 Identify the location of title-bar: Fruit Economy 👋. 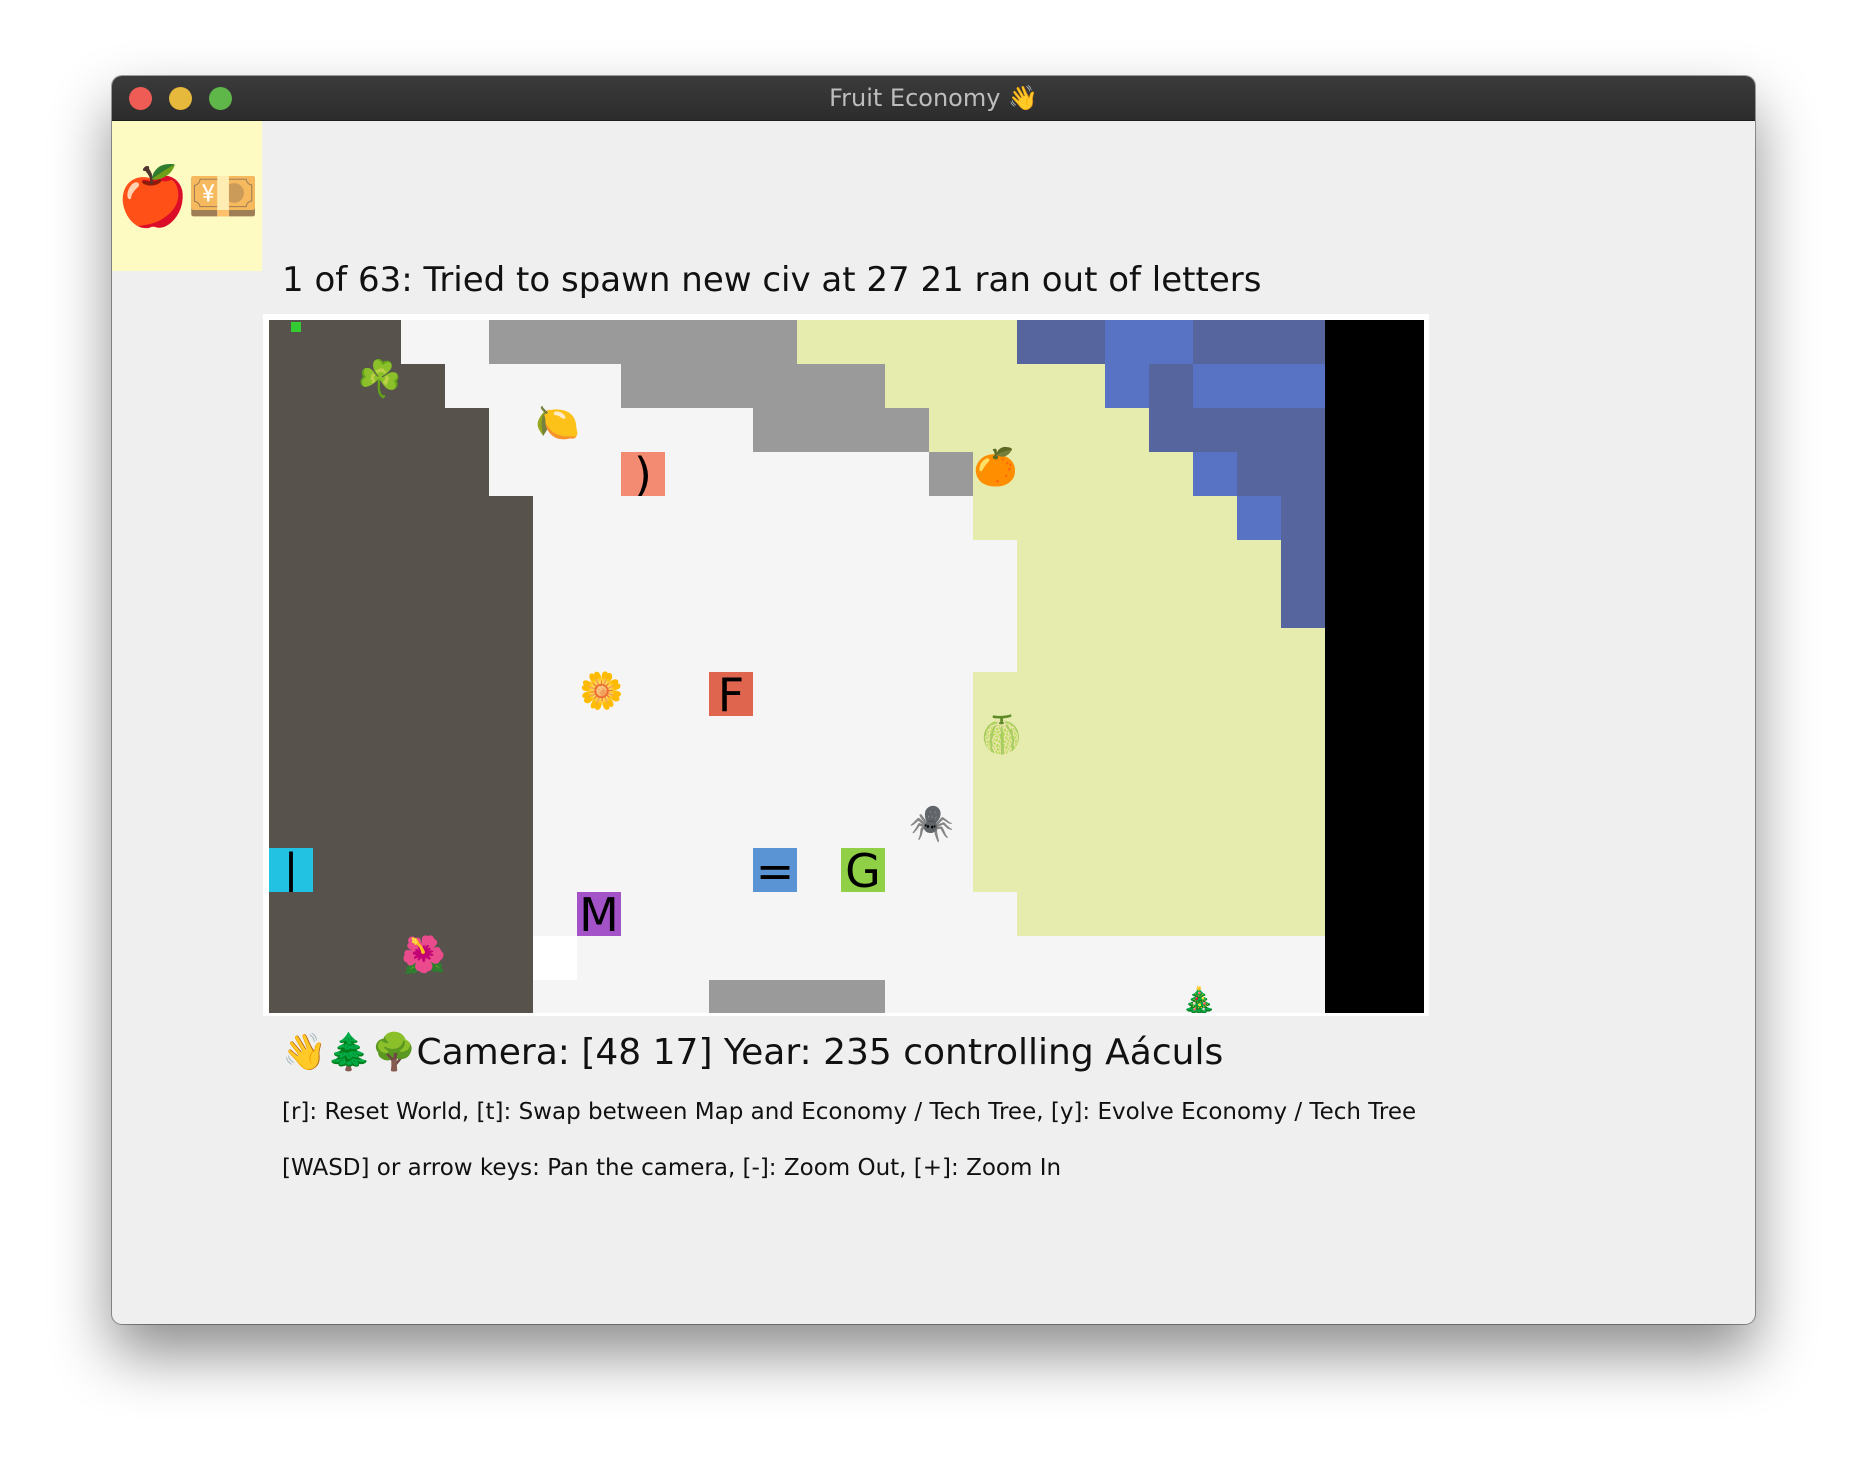
(933, 98).